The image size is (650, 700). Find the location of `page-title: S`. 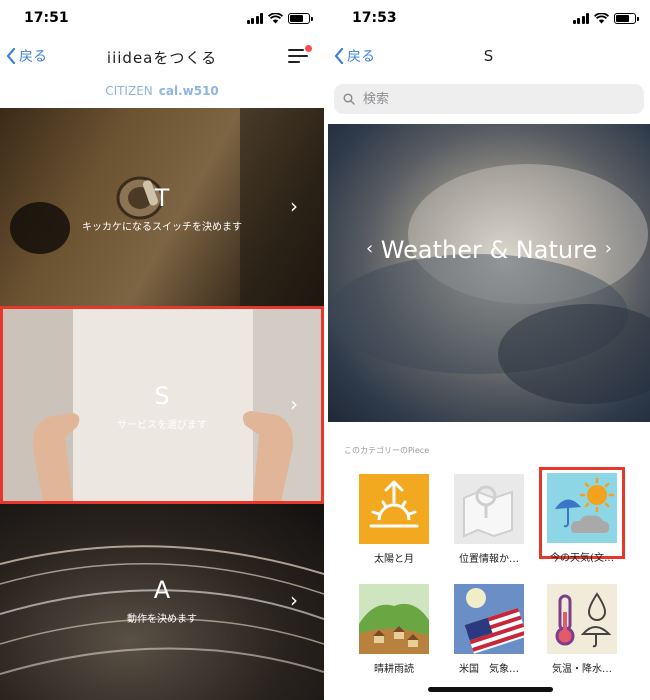

page-title: S is located at coordinates (489, 56).